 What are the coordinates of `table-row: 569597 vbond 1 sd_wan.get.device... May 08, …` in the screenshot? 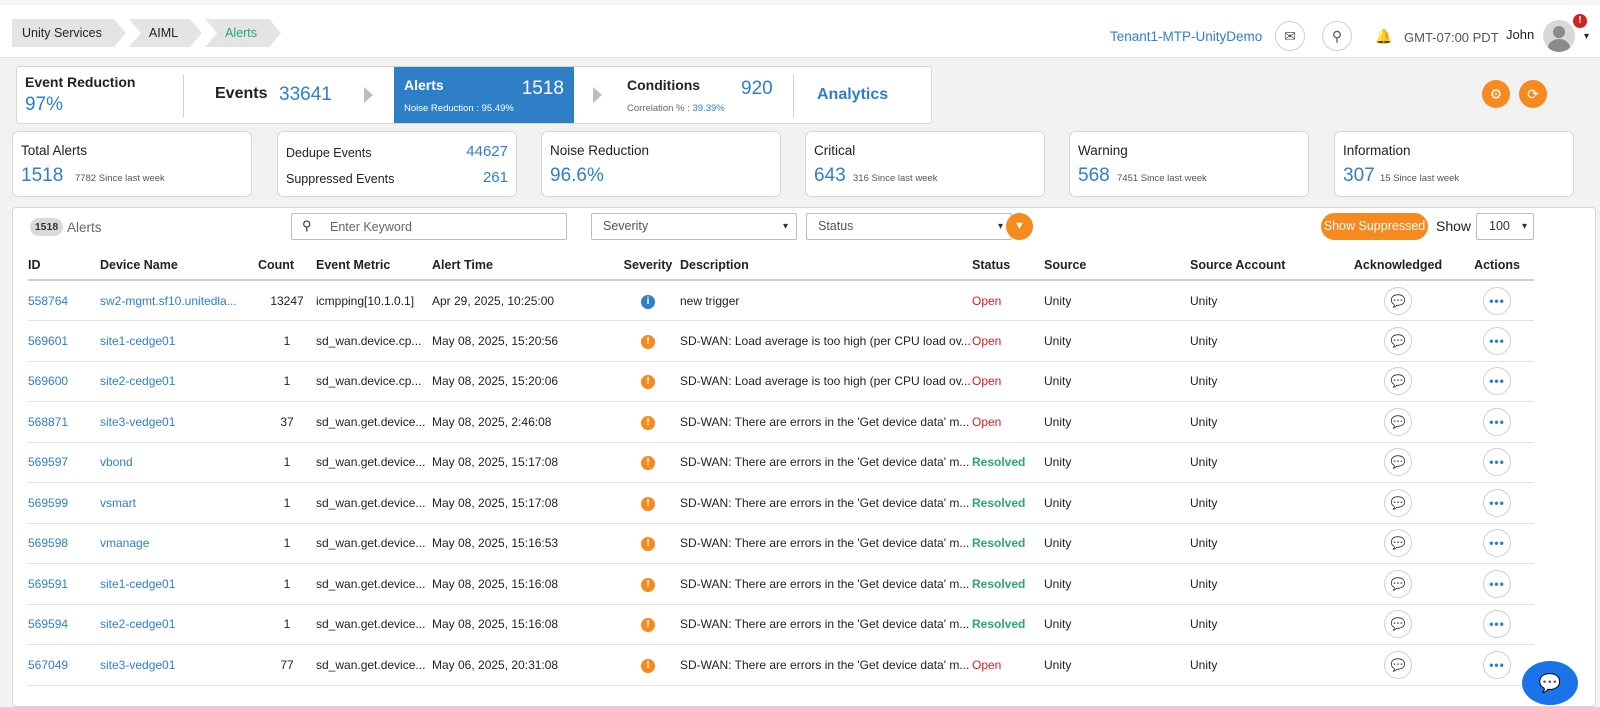 It's located at (781, 462).